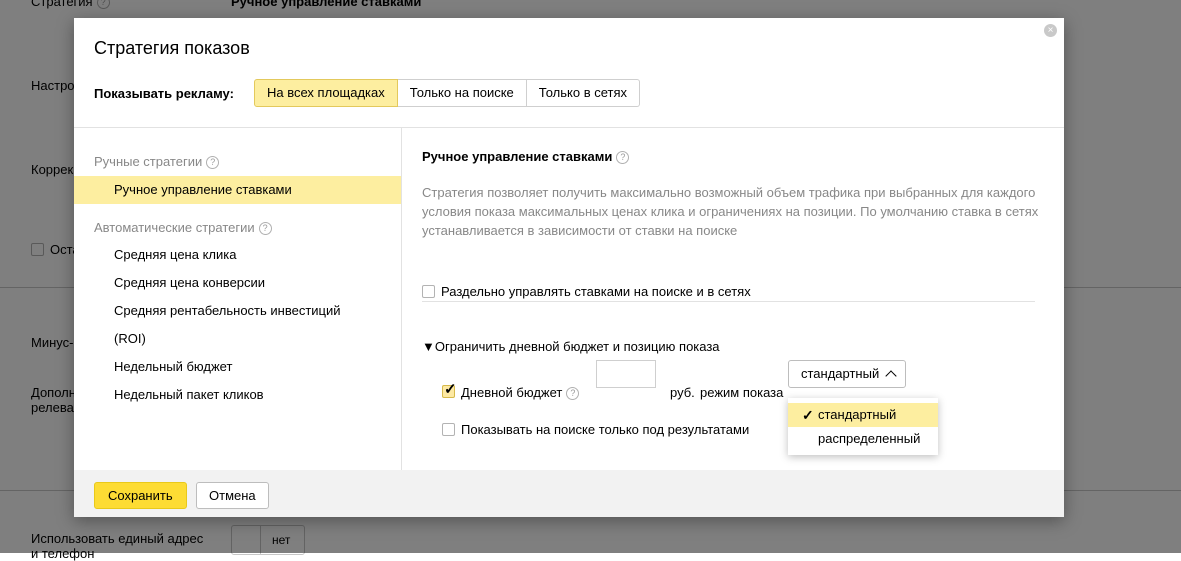  I want to click on manual-strategies-heading: Ручные стратегии?, so click(157, 161).